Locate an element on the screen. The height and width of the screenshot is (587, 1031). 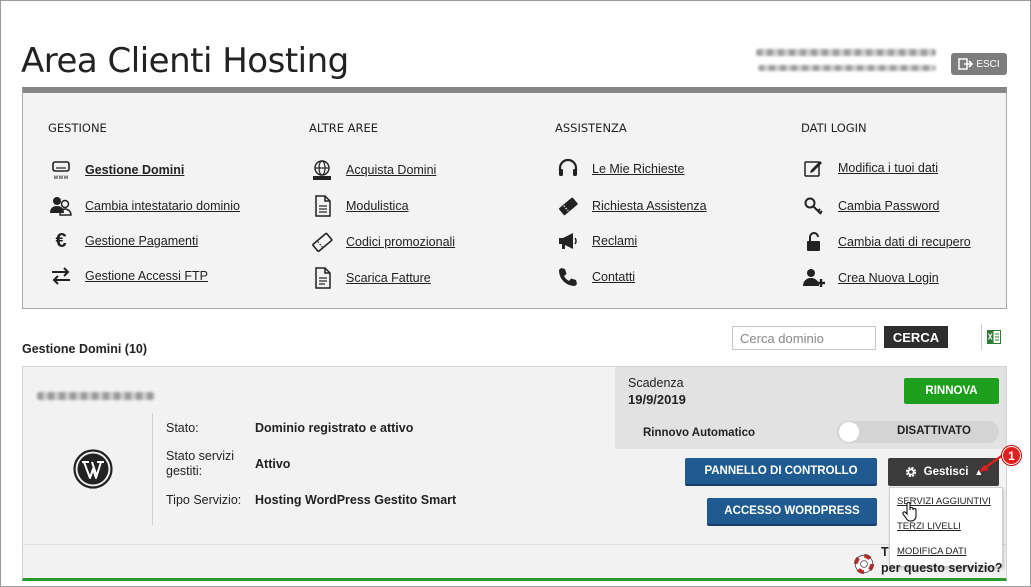
menu-item-modifica-dati: Modifica i tuoi dati is located at coordinates (869, 168).